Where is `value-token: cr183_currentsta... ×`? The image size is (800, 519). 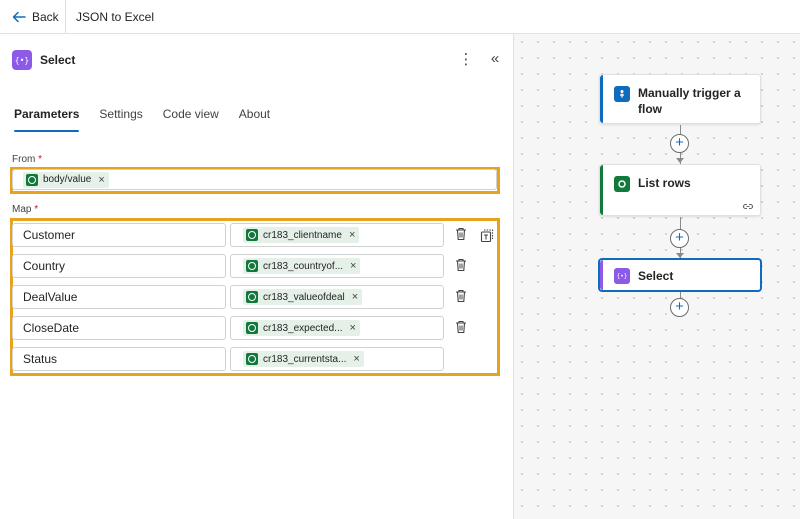 value-token: cr183_currentsta... × is located at coordinates (303, 359).